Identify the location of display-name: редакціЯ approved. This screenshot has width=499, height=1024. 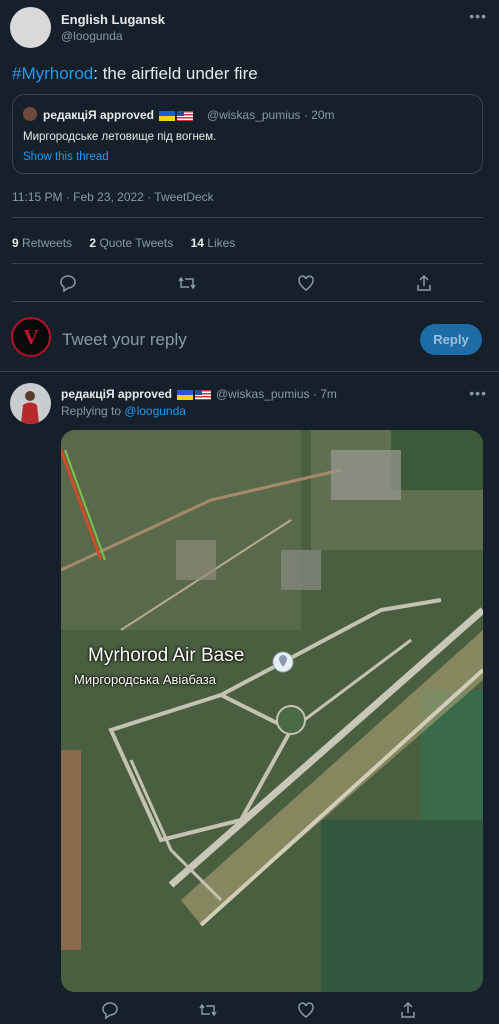
(136, 394).